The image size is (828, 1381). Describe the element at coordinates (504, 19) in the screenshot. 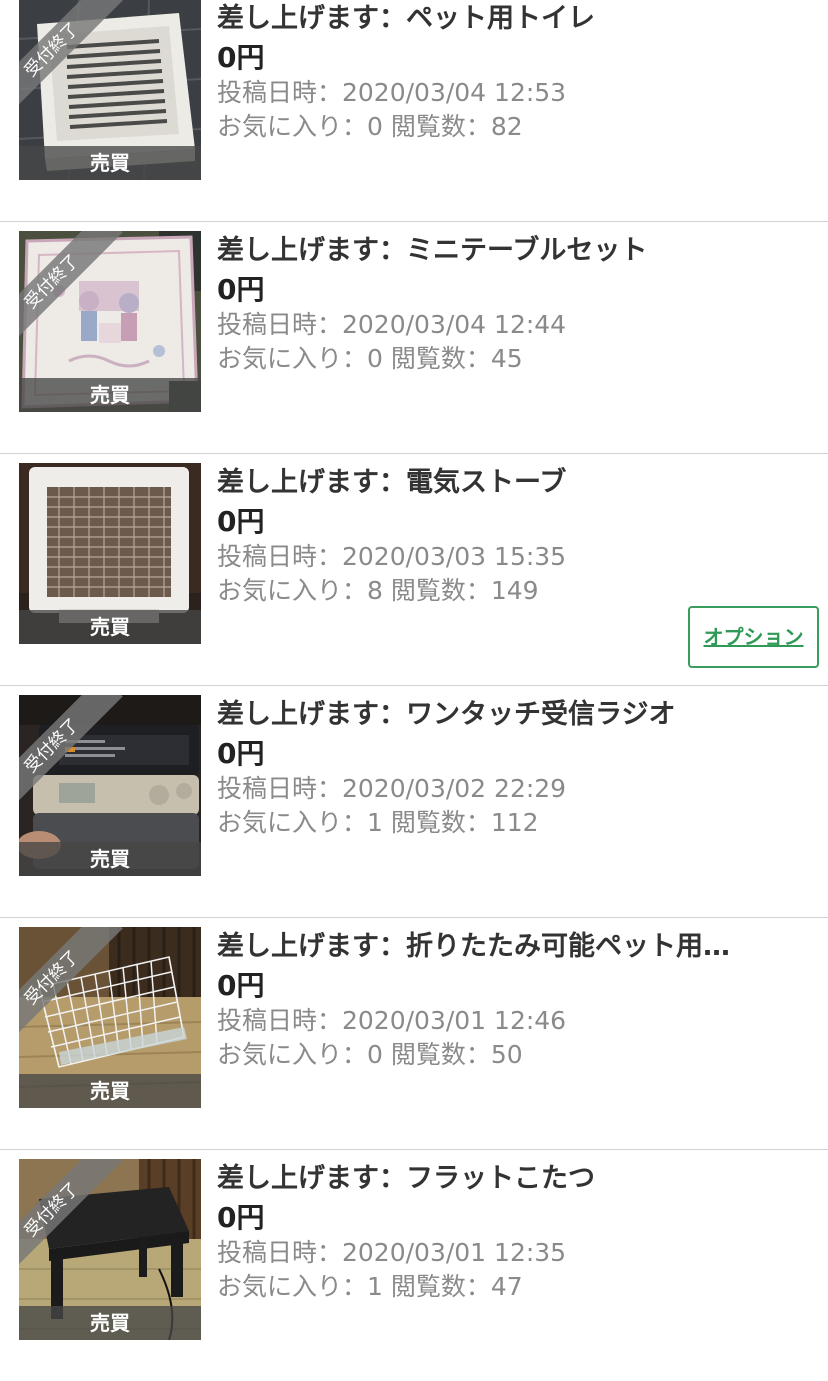

I see `item-title: 差し上げます：ペット用トイレ` at that location.